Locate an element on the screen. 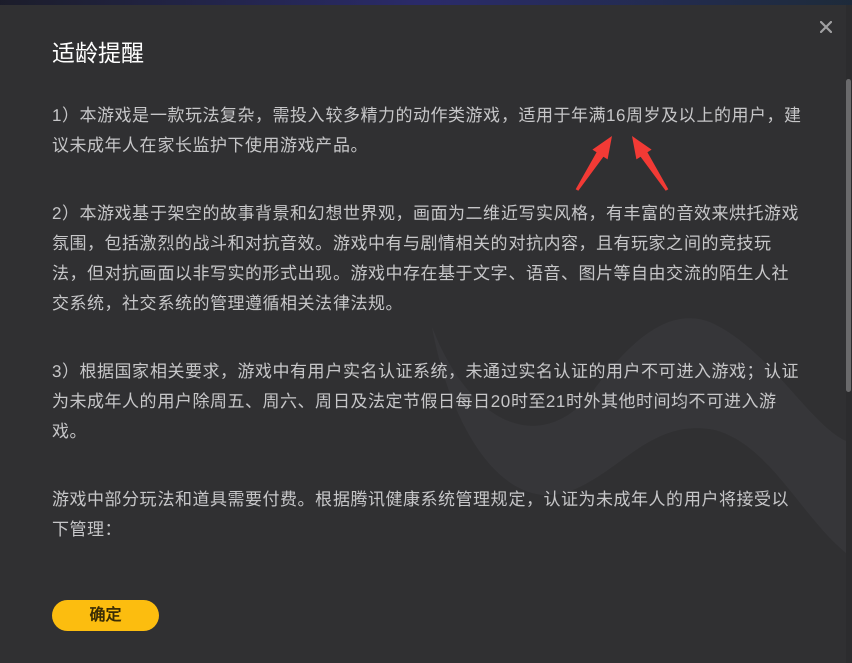 The image size is (852, 663). close-button is located at coordinates (826, 27).